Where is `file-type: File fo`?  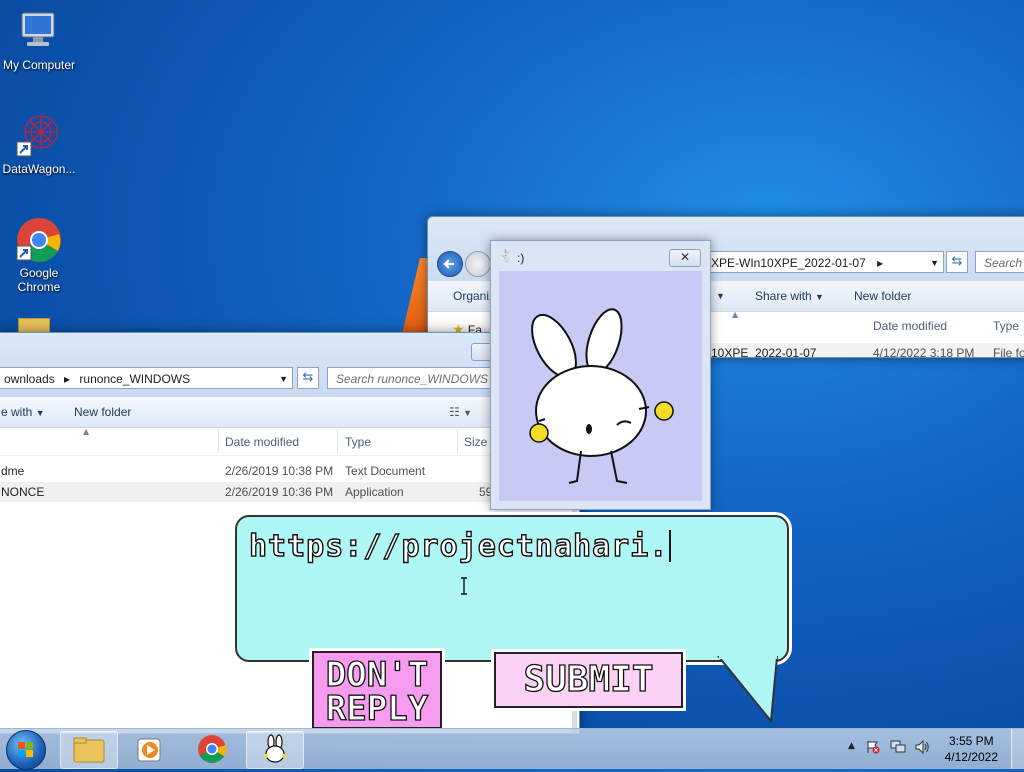 file-type: File fo is located at coordinates (1008, 352).